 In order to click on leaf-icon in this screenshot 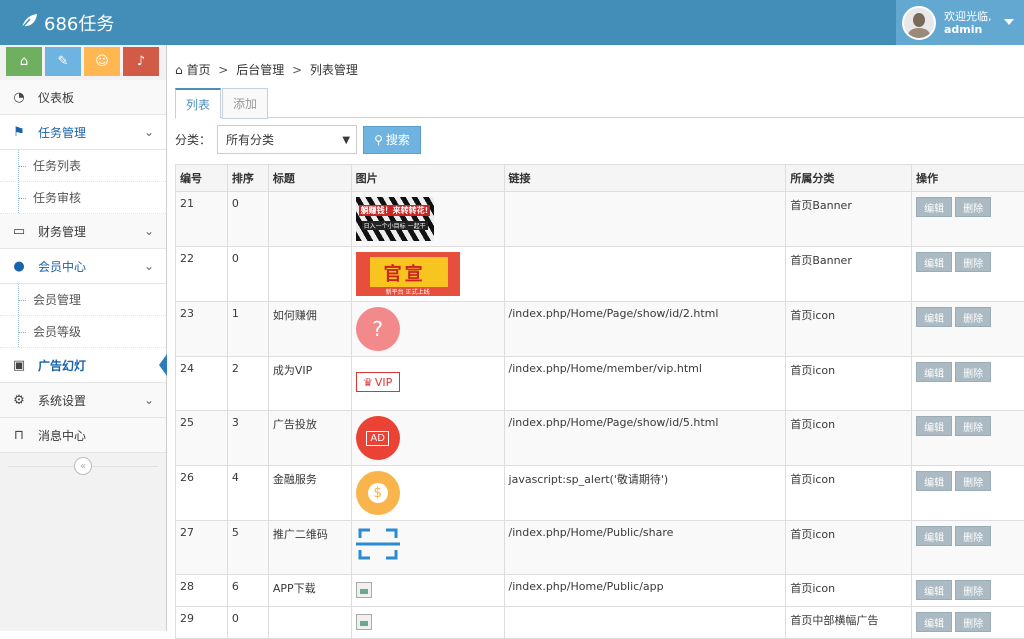, I will do `click(29, 23)`.